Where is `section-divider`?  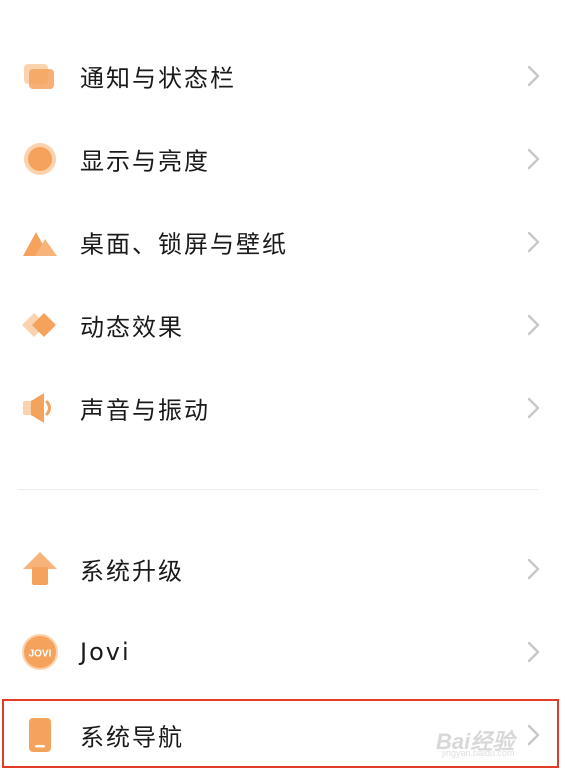
section-divider is located at coordinates (278, 489).